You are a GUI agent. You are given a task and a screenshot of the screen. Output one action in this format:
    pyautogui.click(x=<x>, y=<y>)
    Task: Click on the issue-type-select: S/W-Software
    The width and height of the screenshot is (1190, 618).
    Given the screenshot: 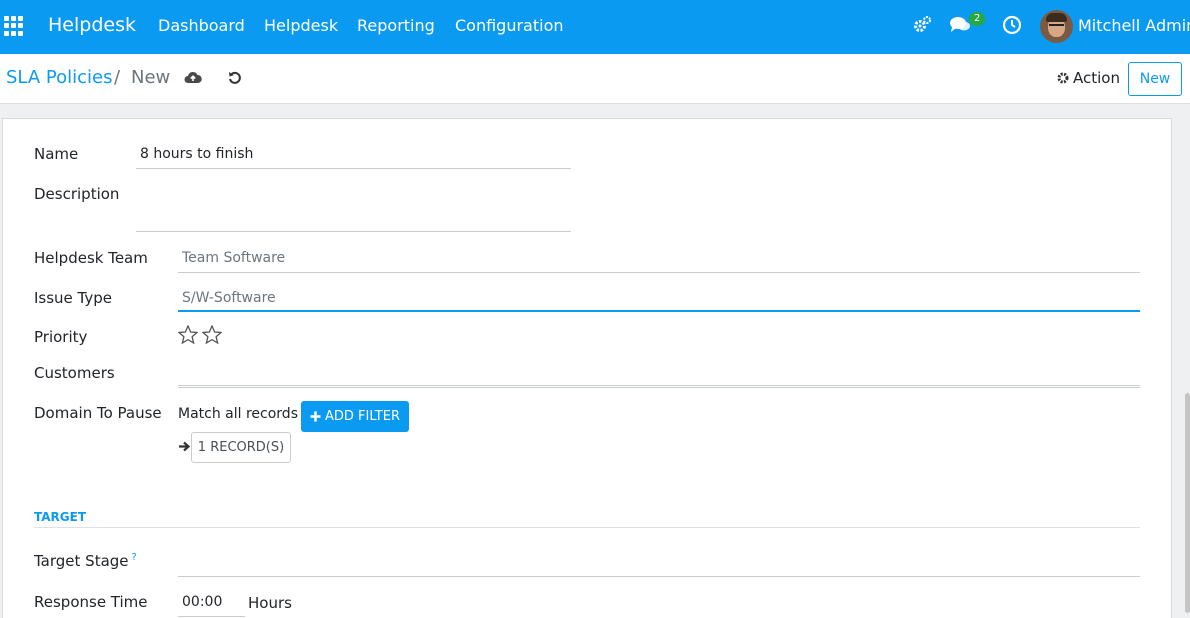 What is the action you would take?
    pyautogui.click(x=659, y=301)
    